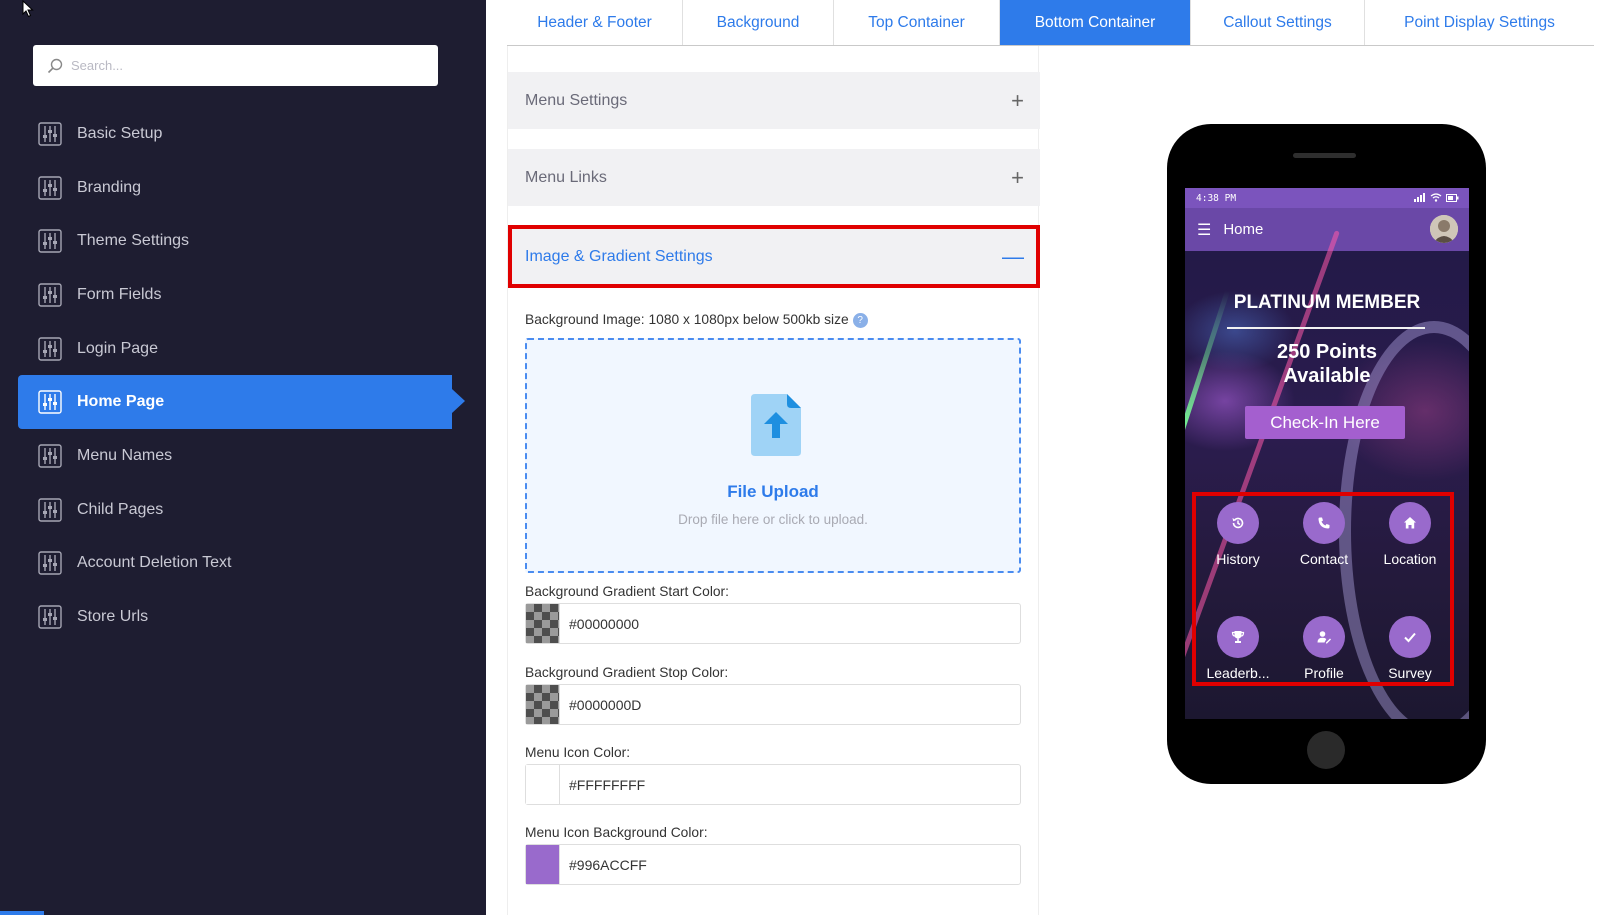 Image resolution: width=1600 pixels, height=915 pixels. What do you see at coordinates (1324, 523) in the screenshot?
I see `phone-icon` at bounding box center [1324, 523].